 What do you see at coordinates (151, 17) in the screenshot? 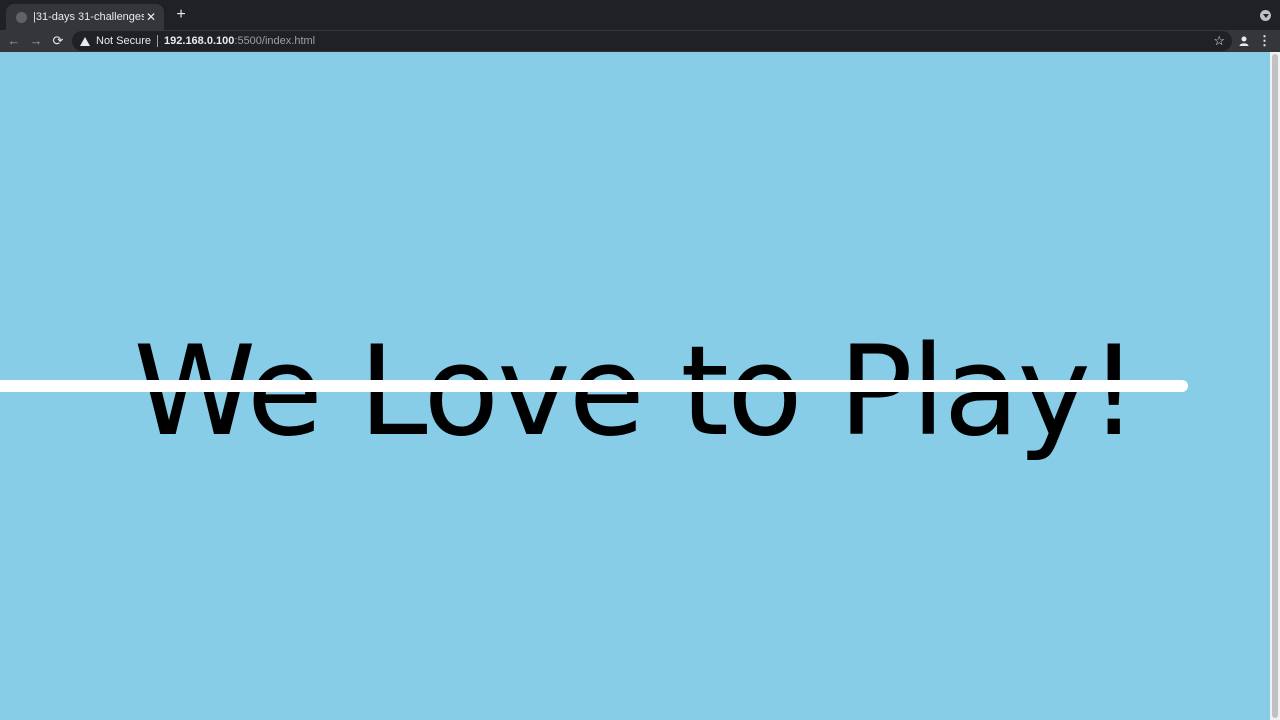
I see `close-icon: ✕` at bounding box center [151, 17].